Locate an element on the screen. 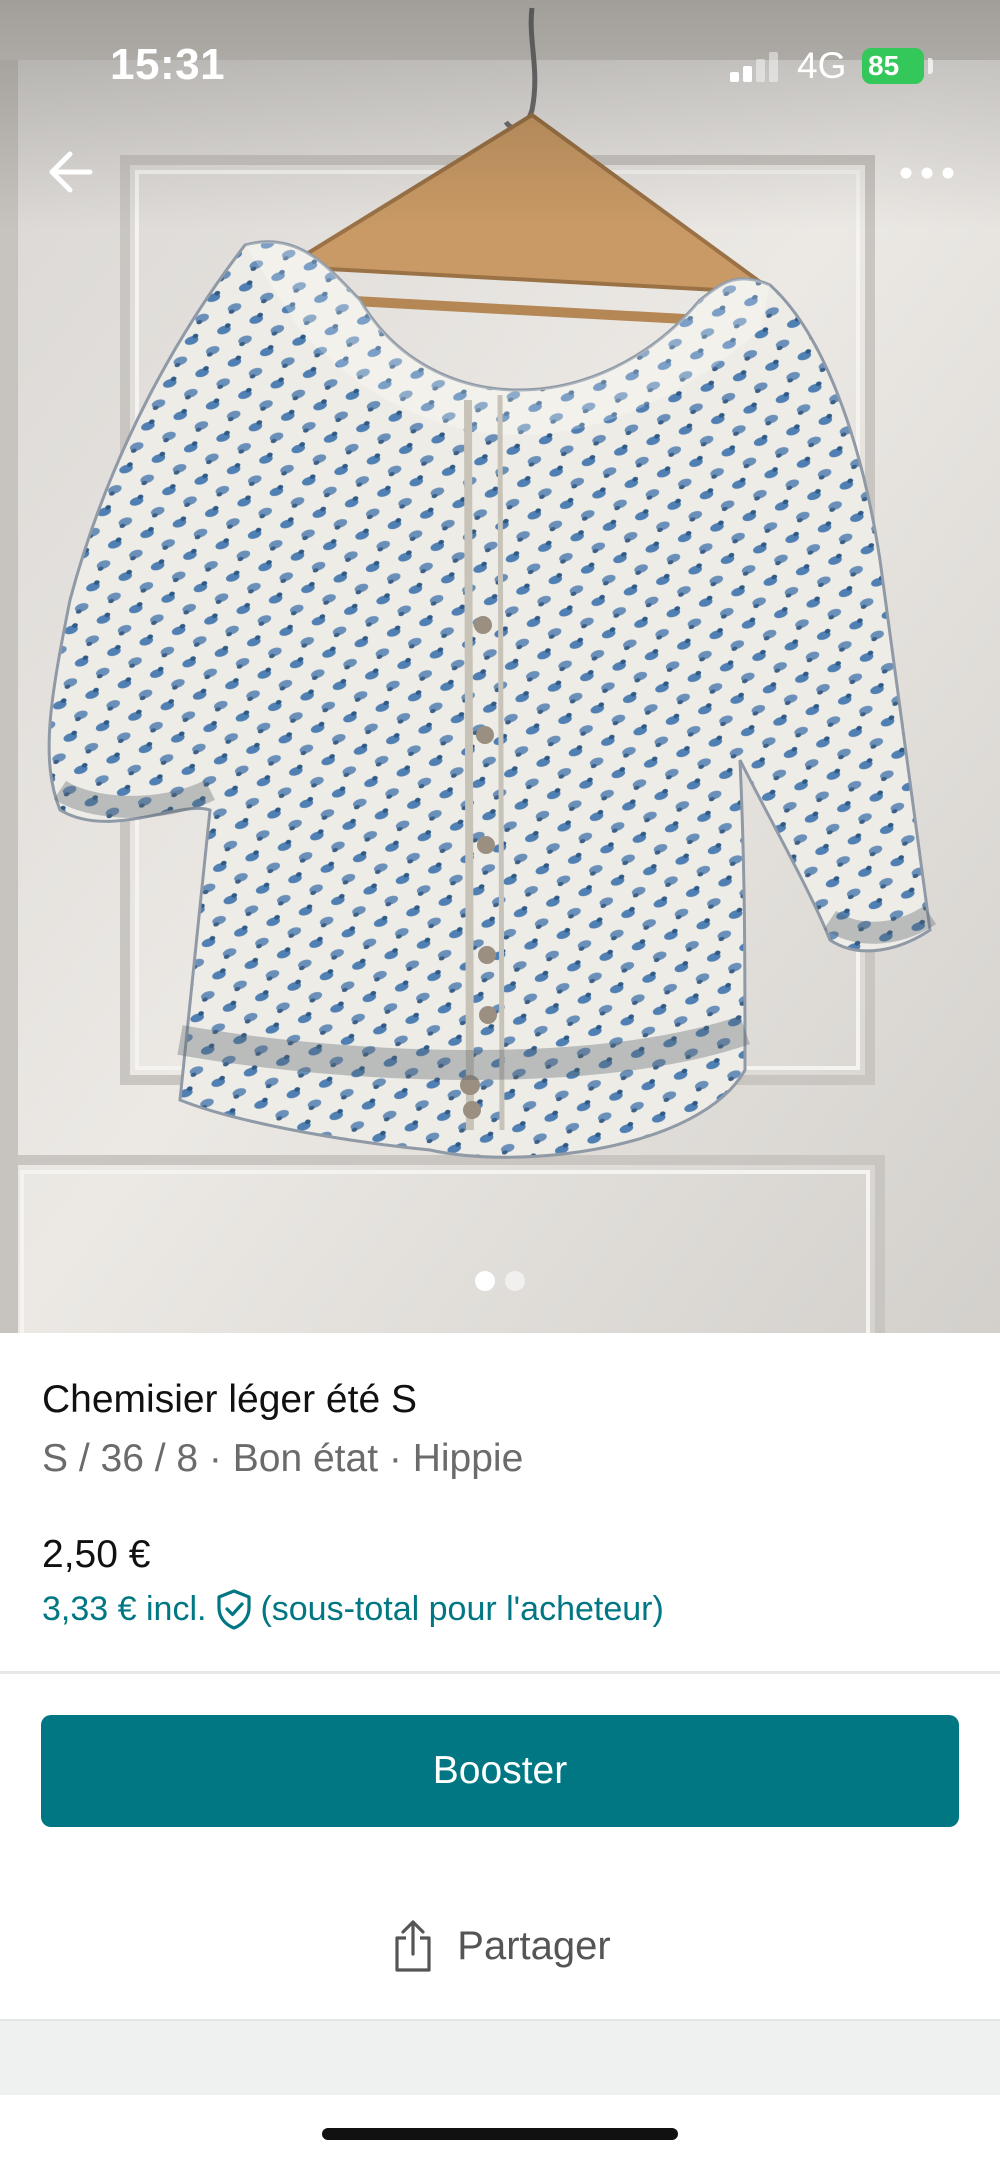  photo-page-indicator is located at coordinates (500, 1281).